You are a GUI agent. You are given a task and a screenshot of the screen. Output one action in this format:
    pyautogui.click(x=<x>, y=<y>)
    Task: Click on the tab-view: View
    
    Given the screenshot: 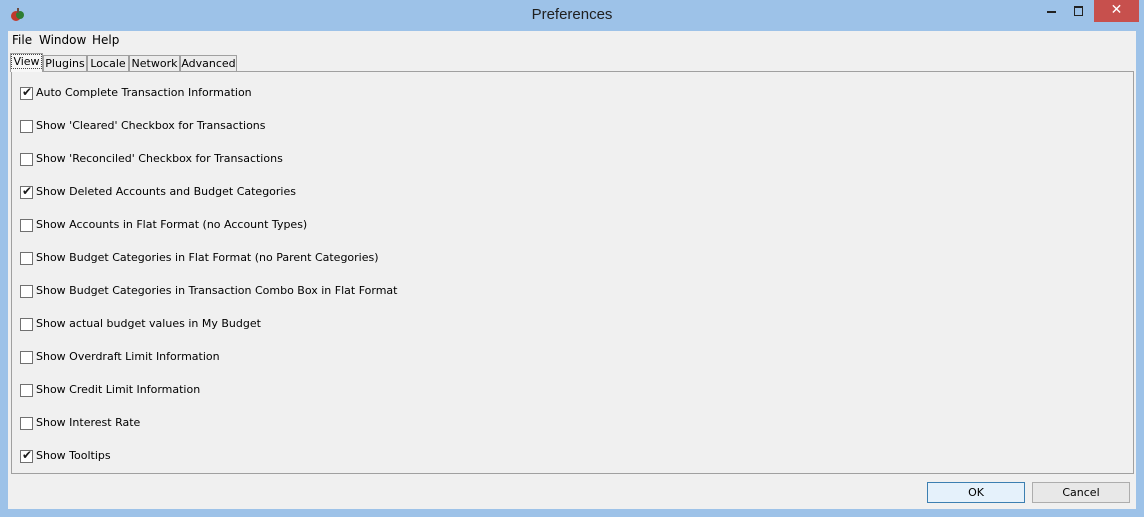 What is the action you would take?
    pyautogui.click(x=26, y=62)
    